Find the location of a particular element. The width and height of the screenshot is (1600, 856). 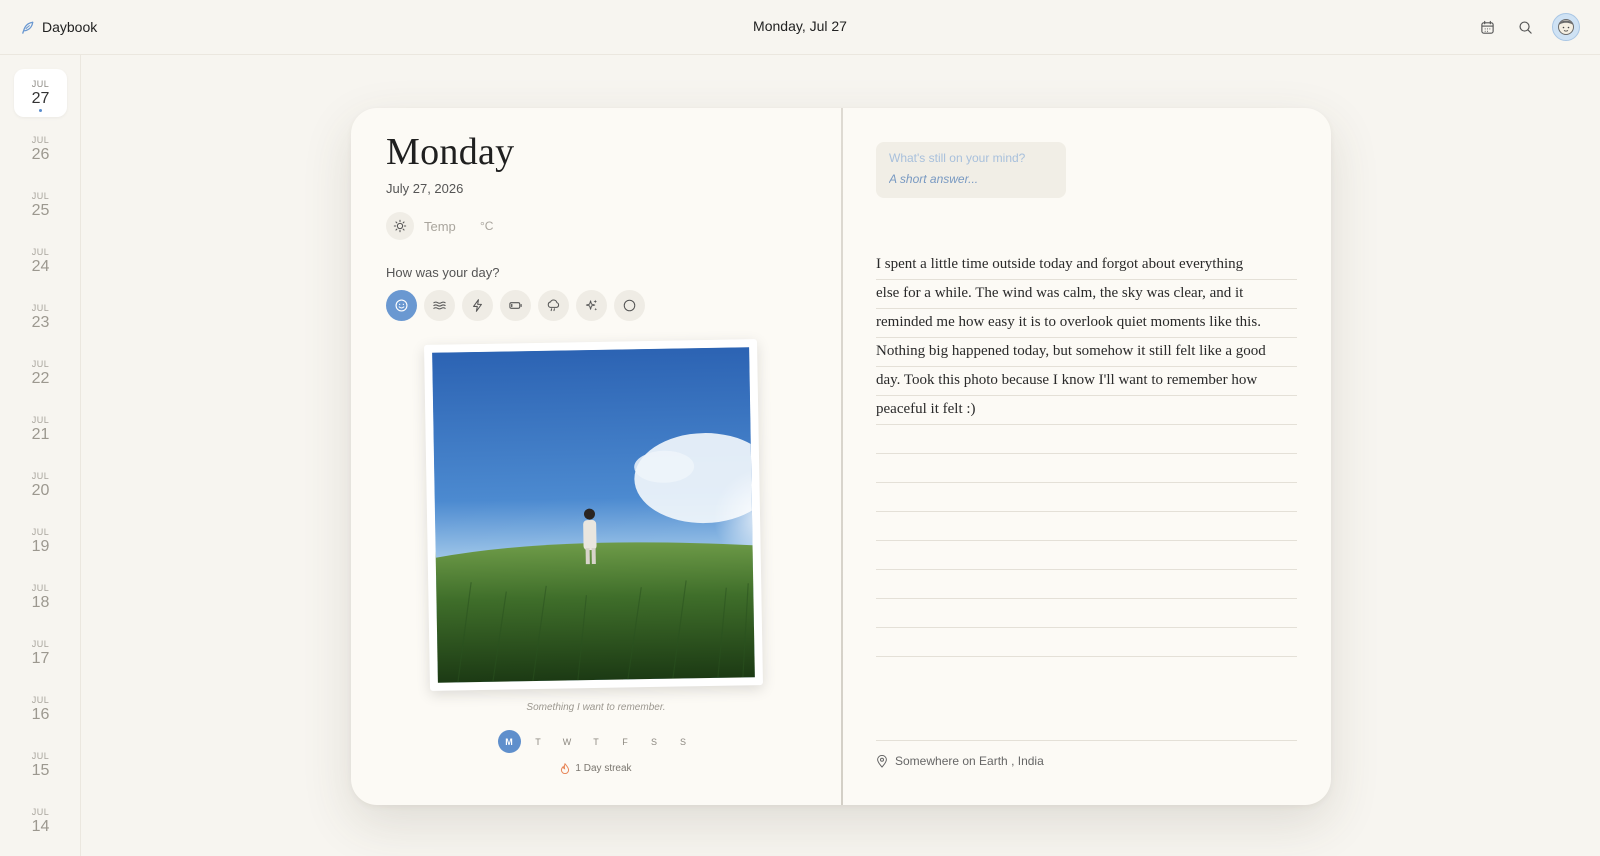

weekday-wed: W is located at coordinates (567, 741).